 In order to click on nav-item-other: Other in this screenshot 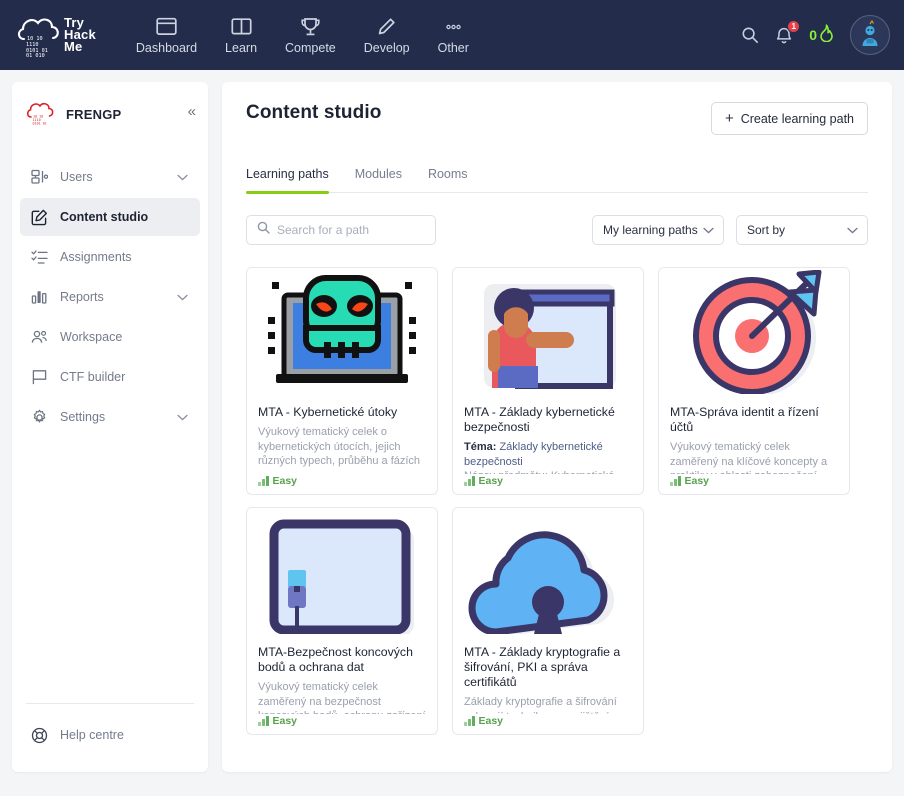, I will do `click(453, 35)`.